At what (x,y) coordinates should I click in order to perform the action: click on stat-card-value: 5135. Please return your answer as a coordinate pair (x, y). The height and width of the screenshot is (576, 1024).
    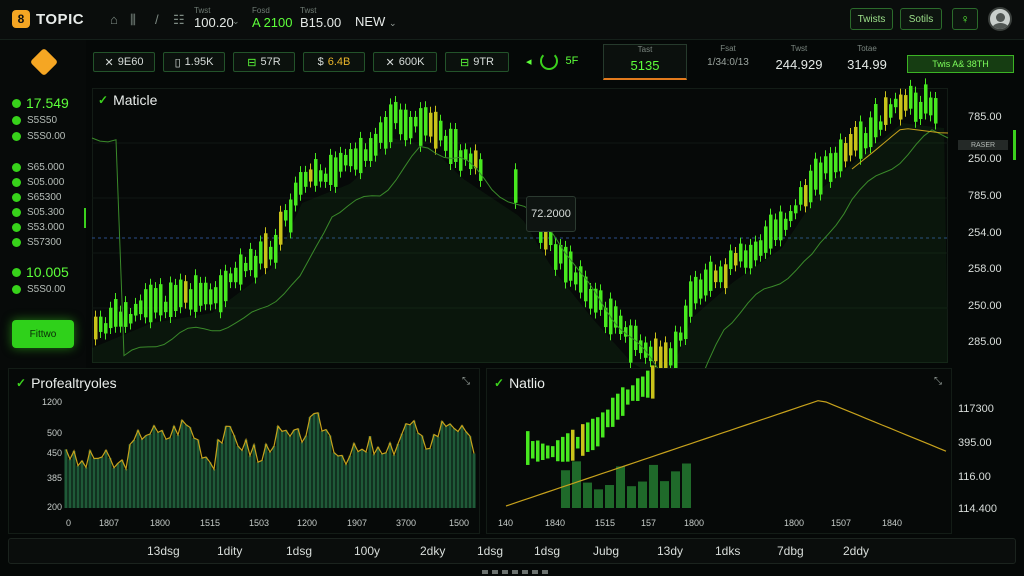
    Looking at the image, I should click on (645, 65).